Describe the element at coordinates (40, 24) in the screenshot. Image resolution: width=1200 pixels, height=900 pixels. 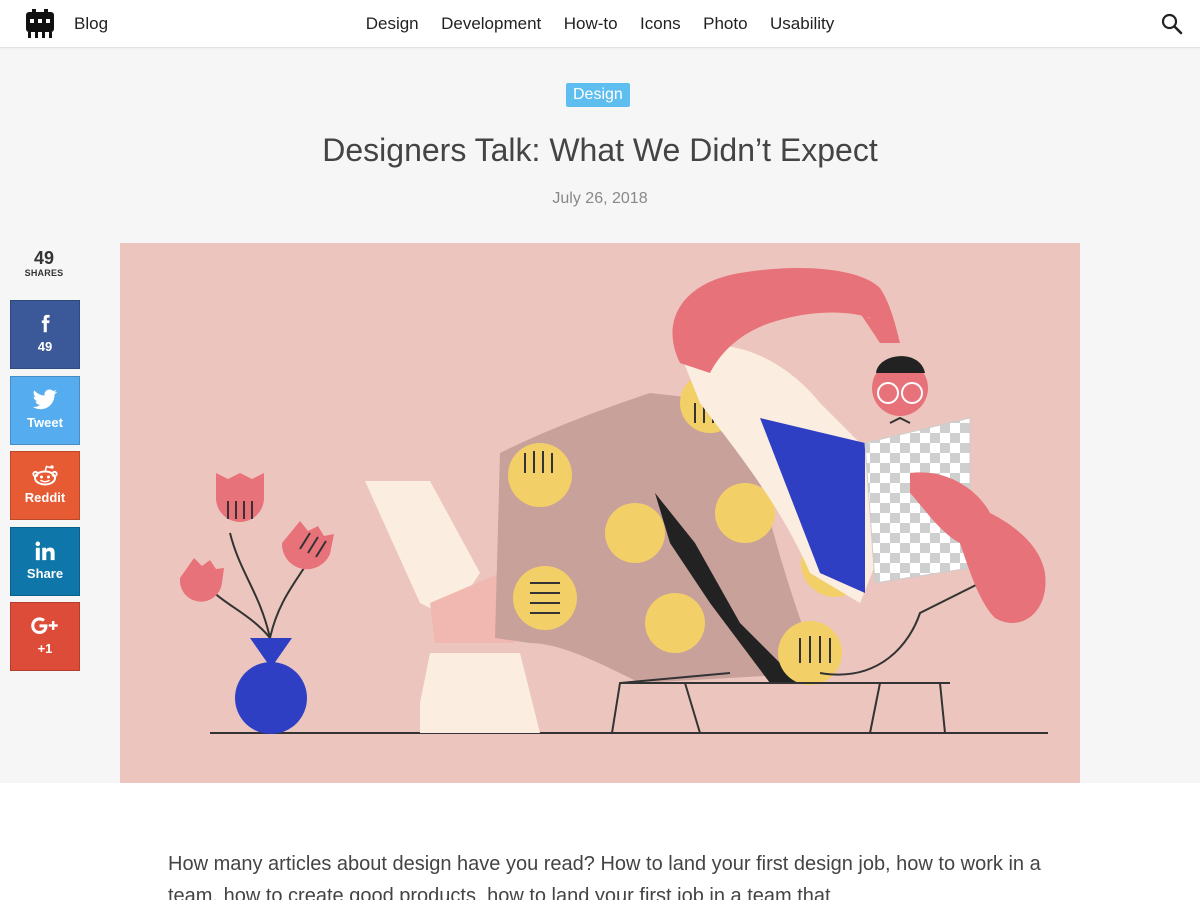
I see `site-logo-icon` at that location.